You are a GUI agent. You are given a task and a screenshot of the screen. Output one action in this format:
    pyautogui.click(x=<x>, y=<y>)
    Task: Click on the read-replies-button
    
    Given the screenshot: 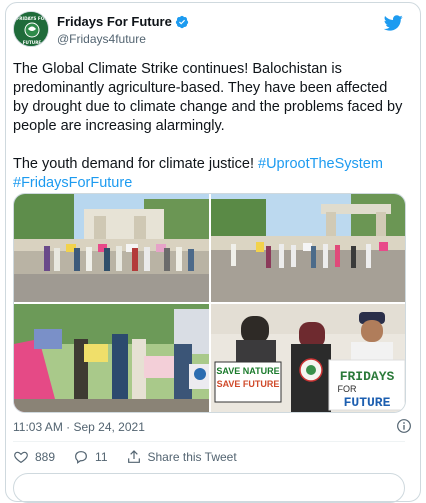 What is the action you would take?
    pyautogui.click(x=209, y=488)
    